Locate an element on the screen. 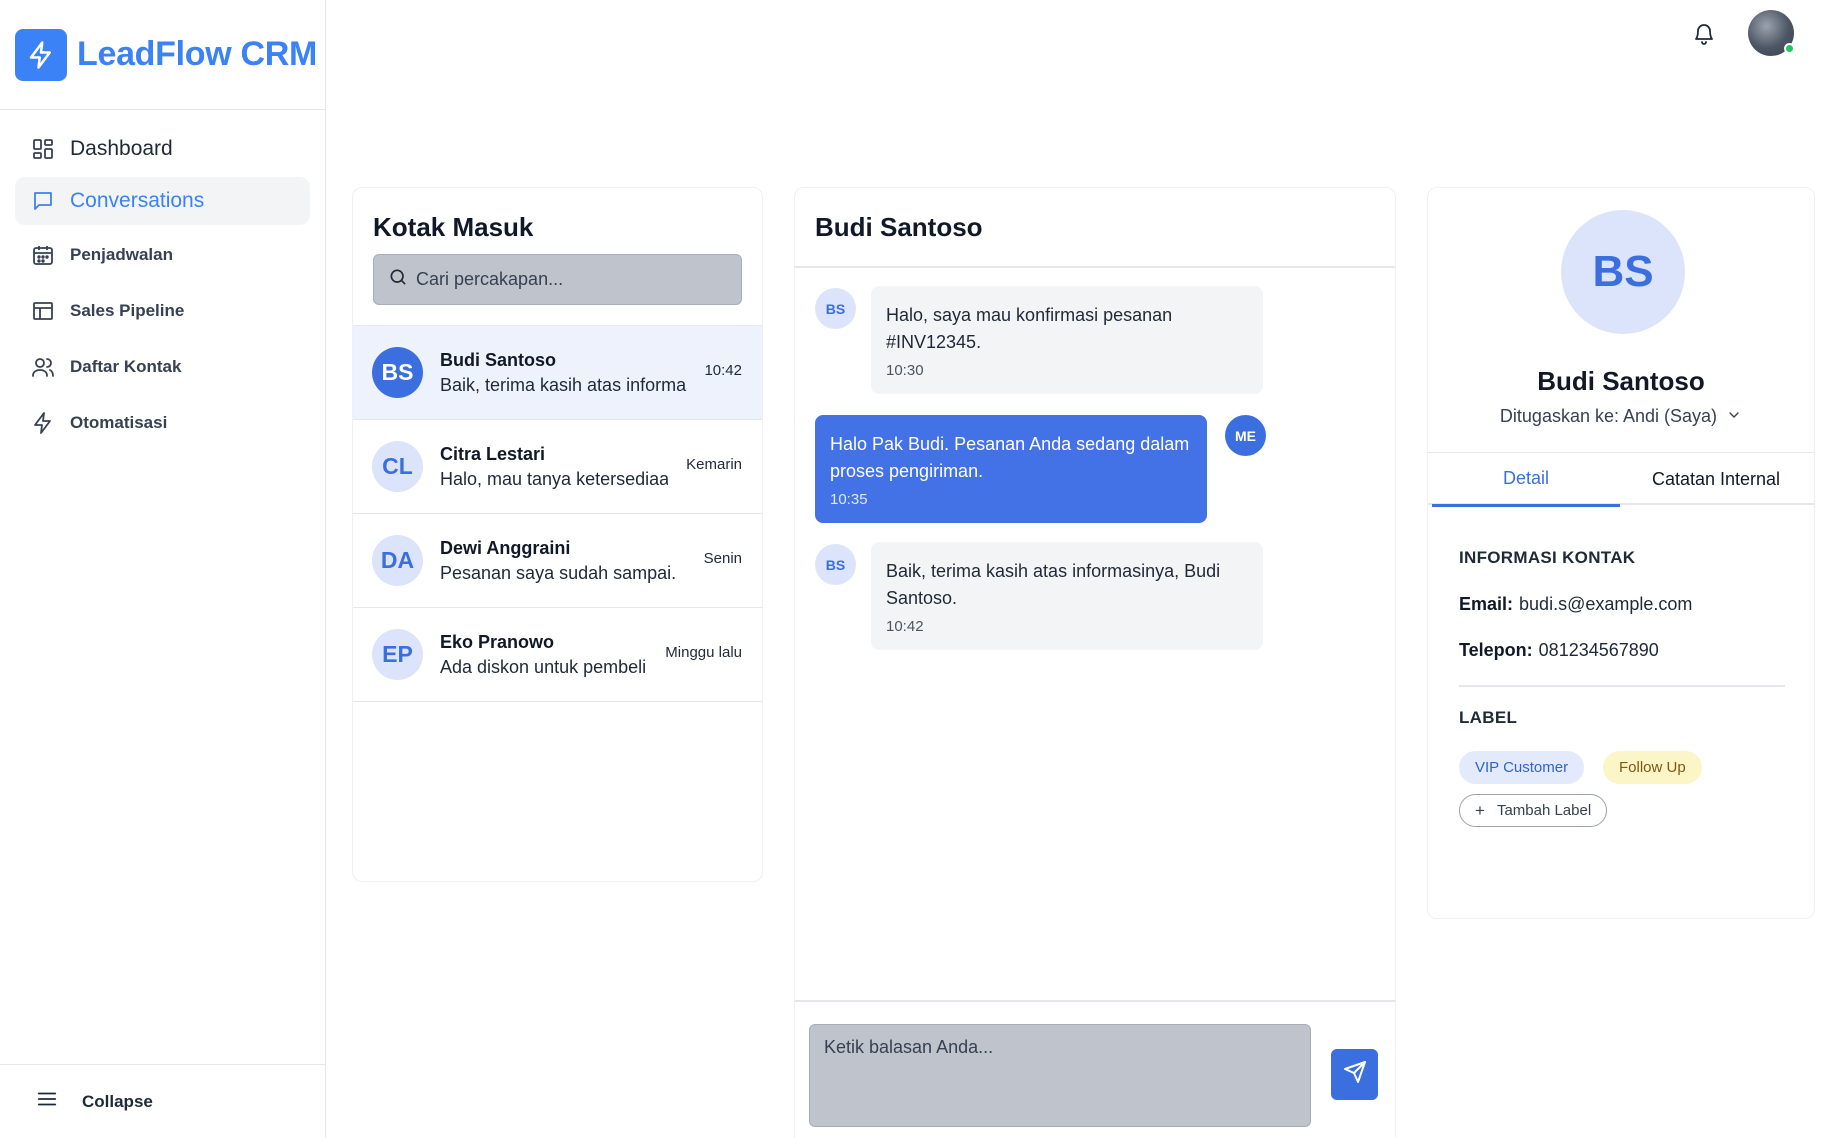  nav-label: Otomatisasi is located at coordinates (119, 422).